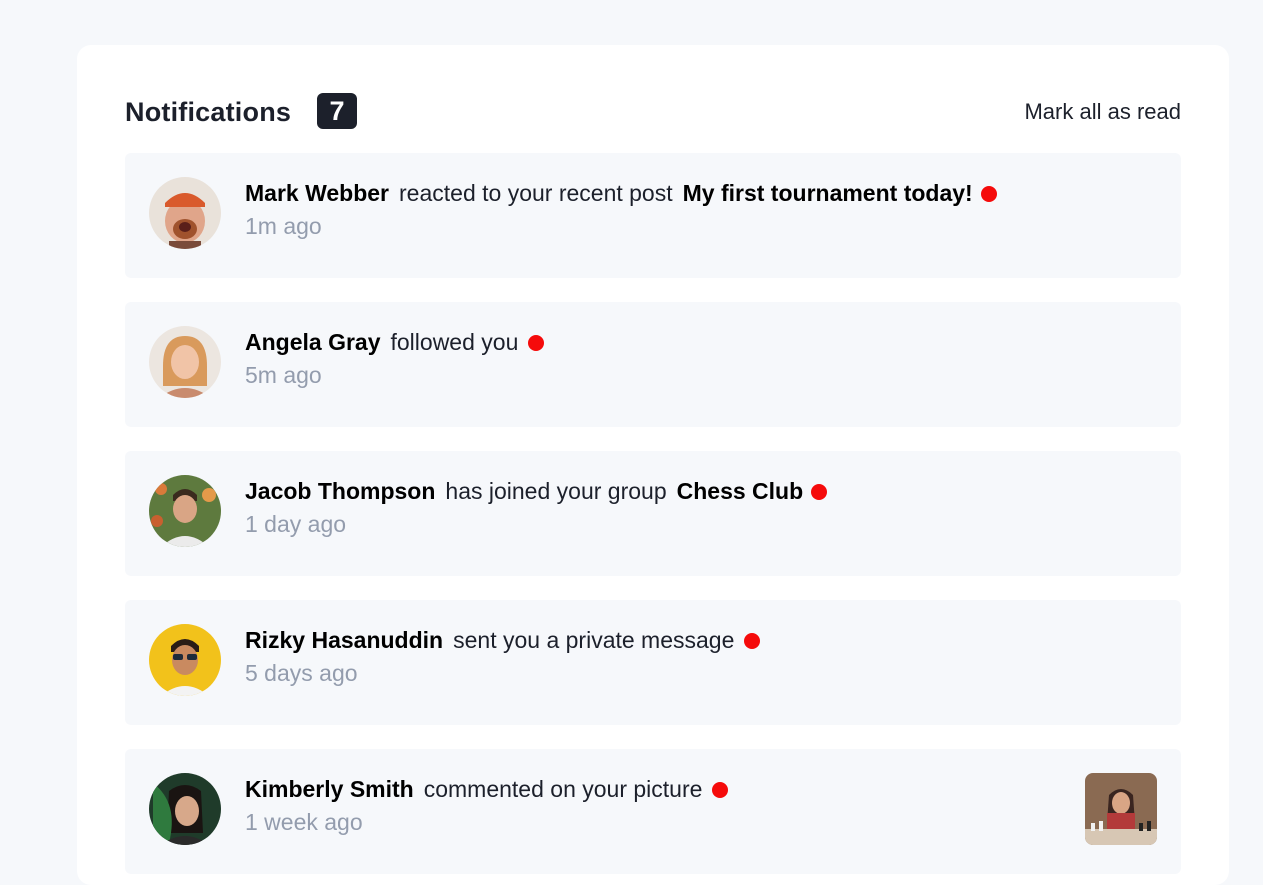 The width and height of the screenshot is (1263, 885). What do you see at coordinates (1102, 112) in the screenshot?
I see `mark-all-as-read-button: Mark all as read` at bounding box center [1102, 112].